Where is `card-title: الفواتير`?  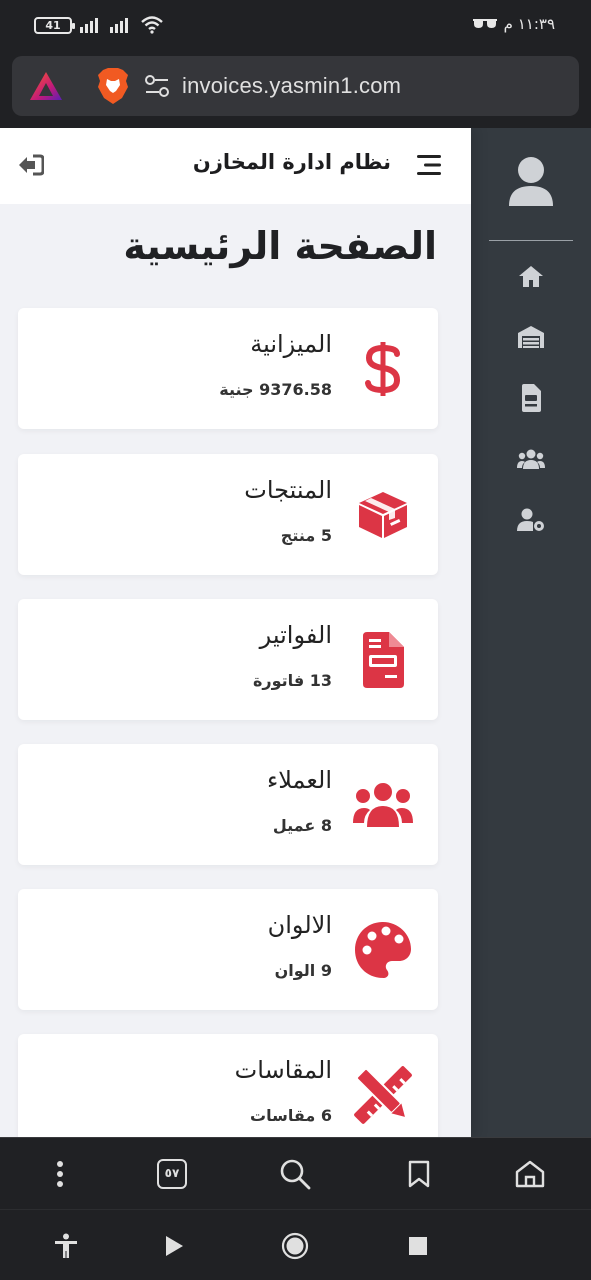 card-title: الفواتير is located at coordinates (295, 635).